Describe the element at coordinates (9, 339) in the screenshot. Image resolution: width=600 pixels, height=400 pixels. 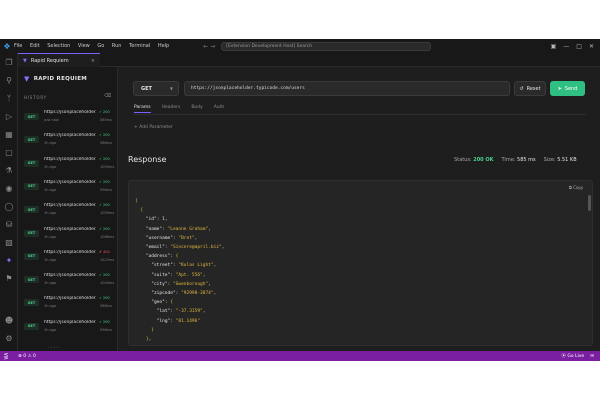
I see `settings-gear-icon: ⚙` at that location.